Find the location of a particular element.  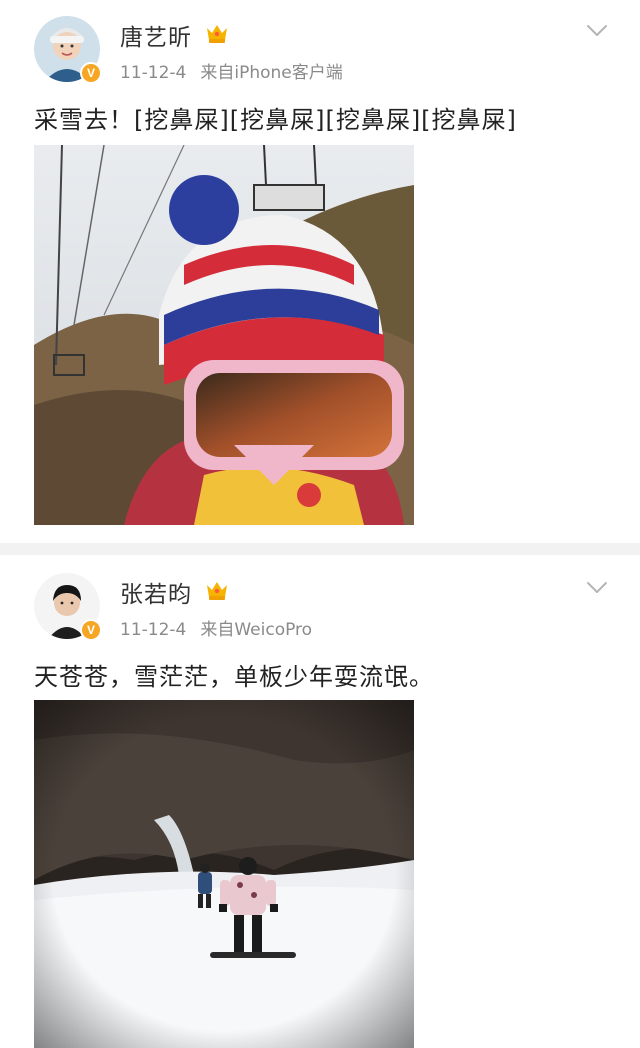

username: 张若昀 is located at coordinates (156, 592).